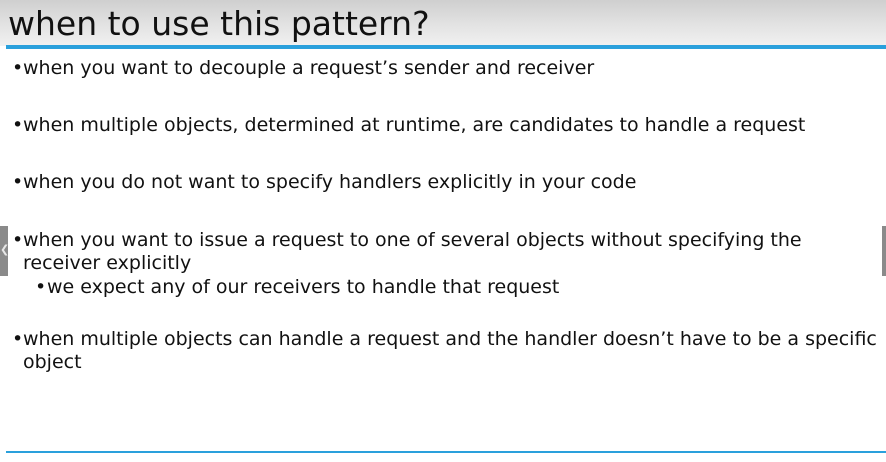  Describe the element at coordinates (219, 23) in the screenshot. I see `slide-title: when to use this pattern?` at that location.